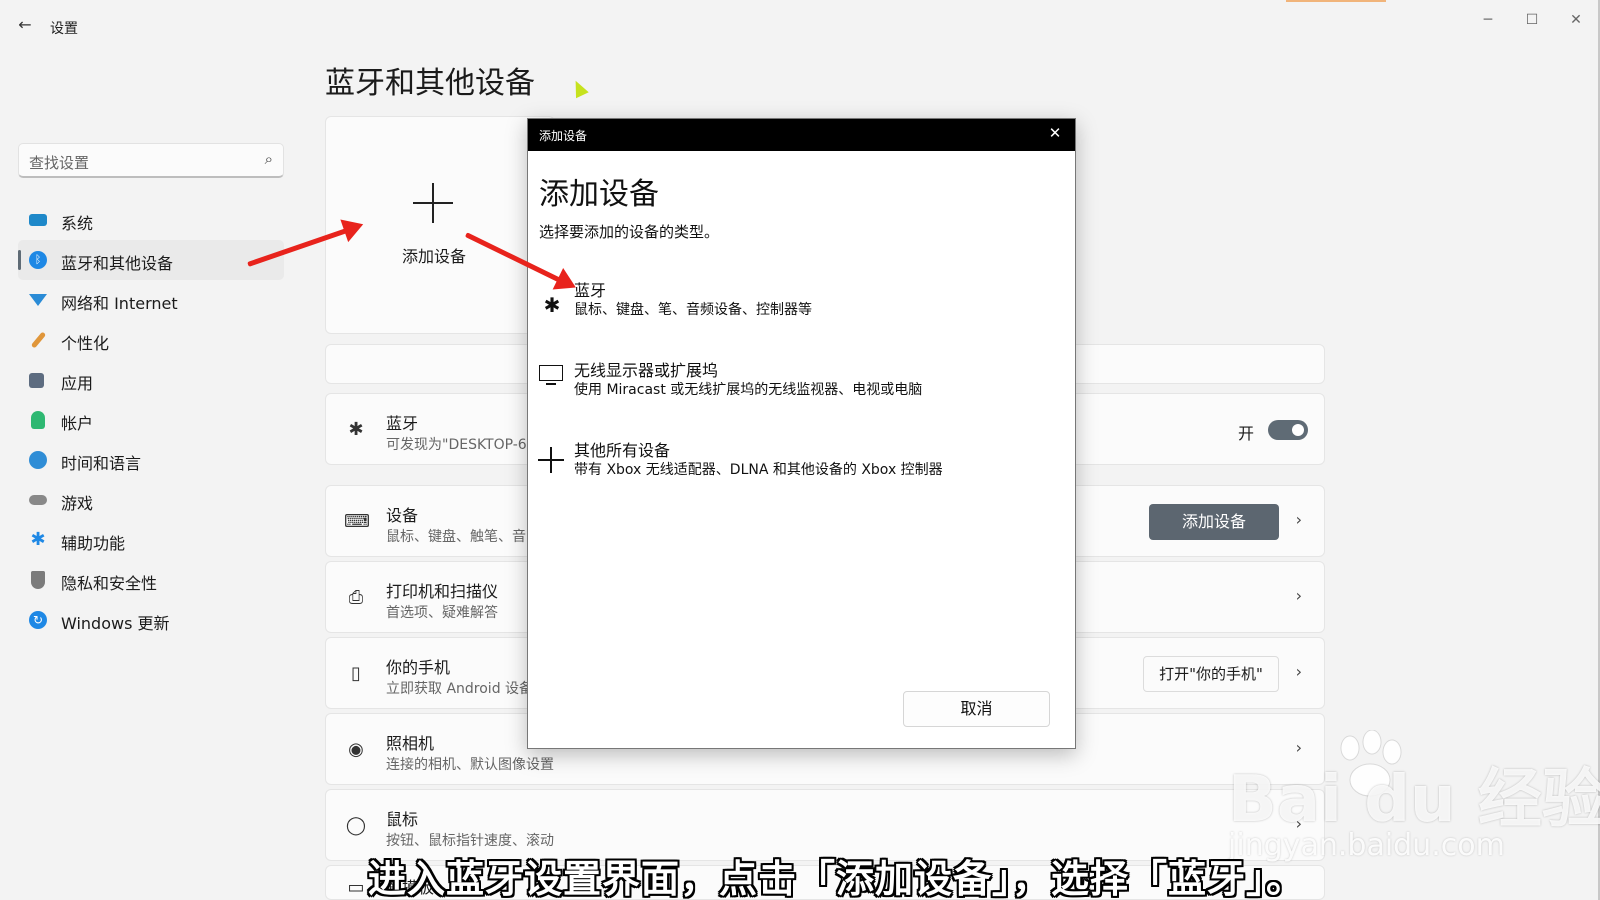  What do you see at coordinates (1214, 522) in the screenshot?
I see `add-device-button: 添加设备` at bounding box center [1214, 522].